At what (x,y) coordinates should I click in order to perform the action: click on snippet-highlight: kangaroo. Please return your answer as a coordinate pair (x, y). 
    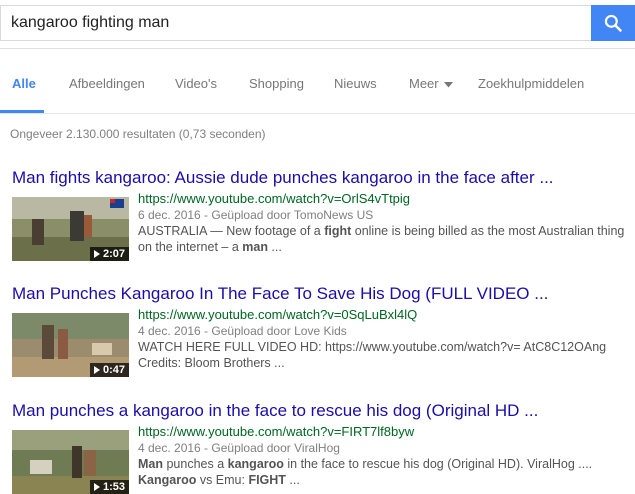
    Looking at the image, I should click on (255, 464).